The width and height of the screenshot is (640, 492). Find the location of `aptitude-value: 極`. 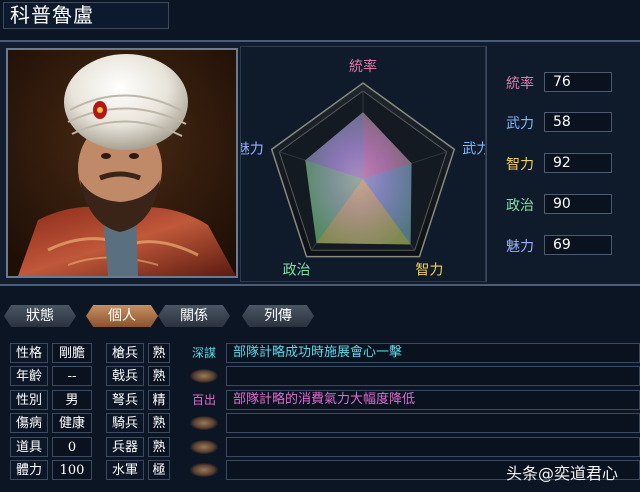

aptitude-value: 極 is located at coordinates (159, 470).